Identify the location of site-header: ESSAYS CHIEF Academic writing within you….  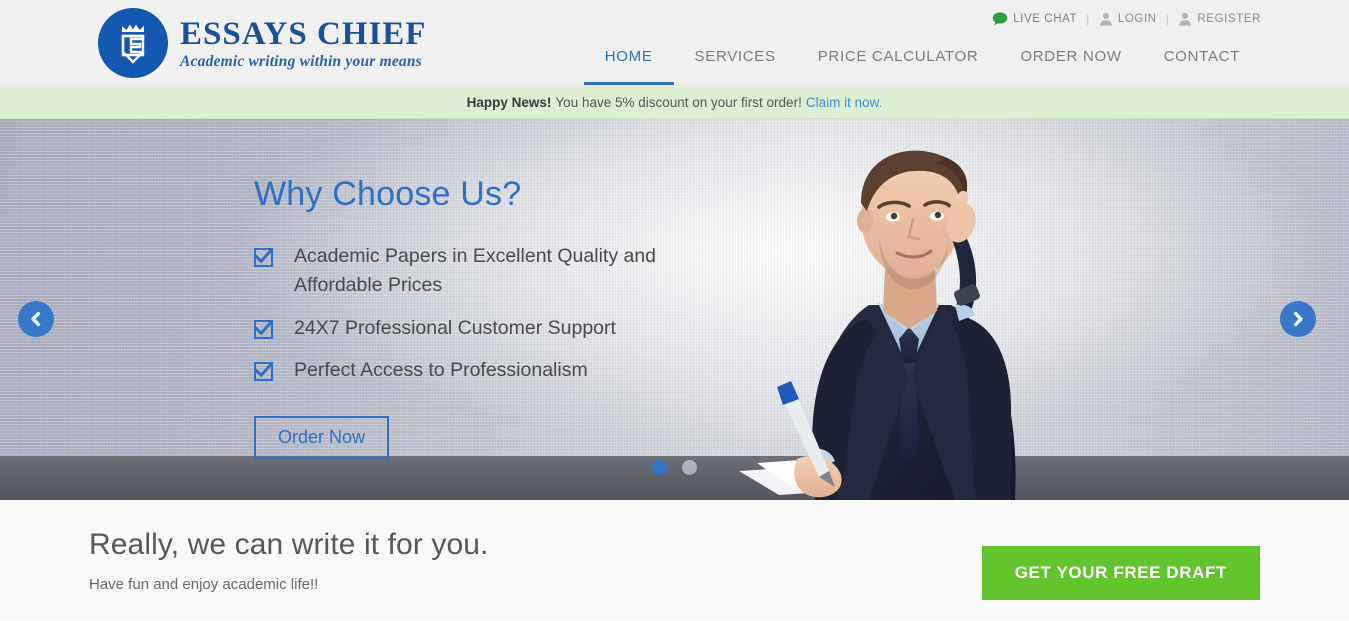
(674, 43).